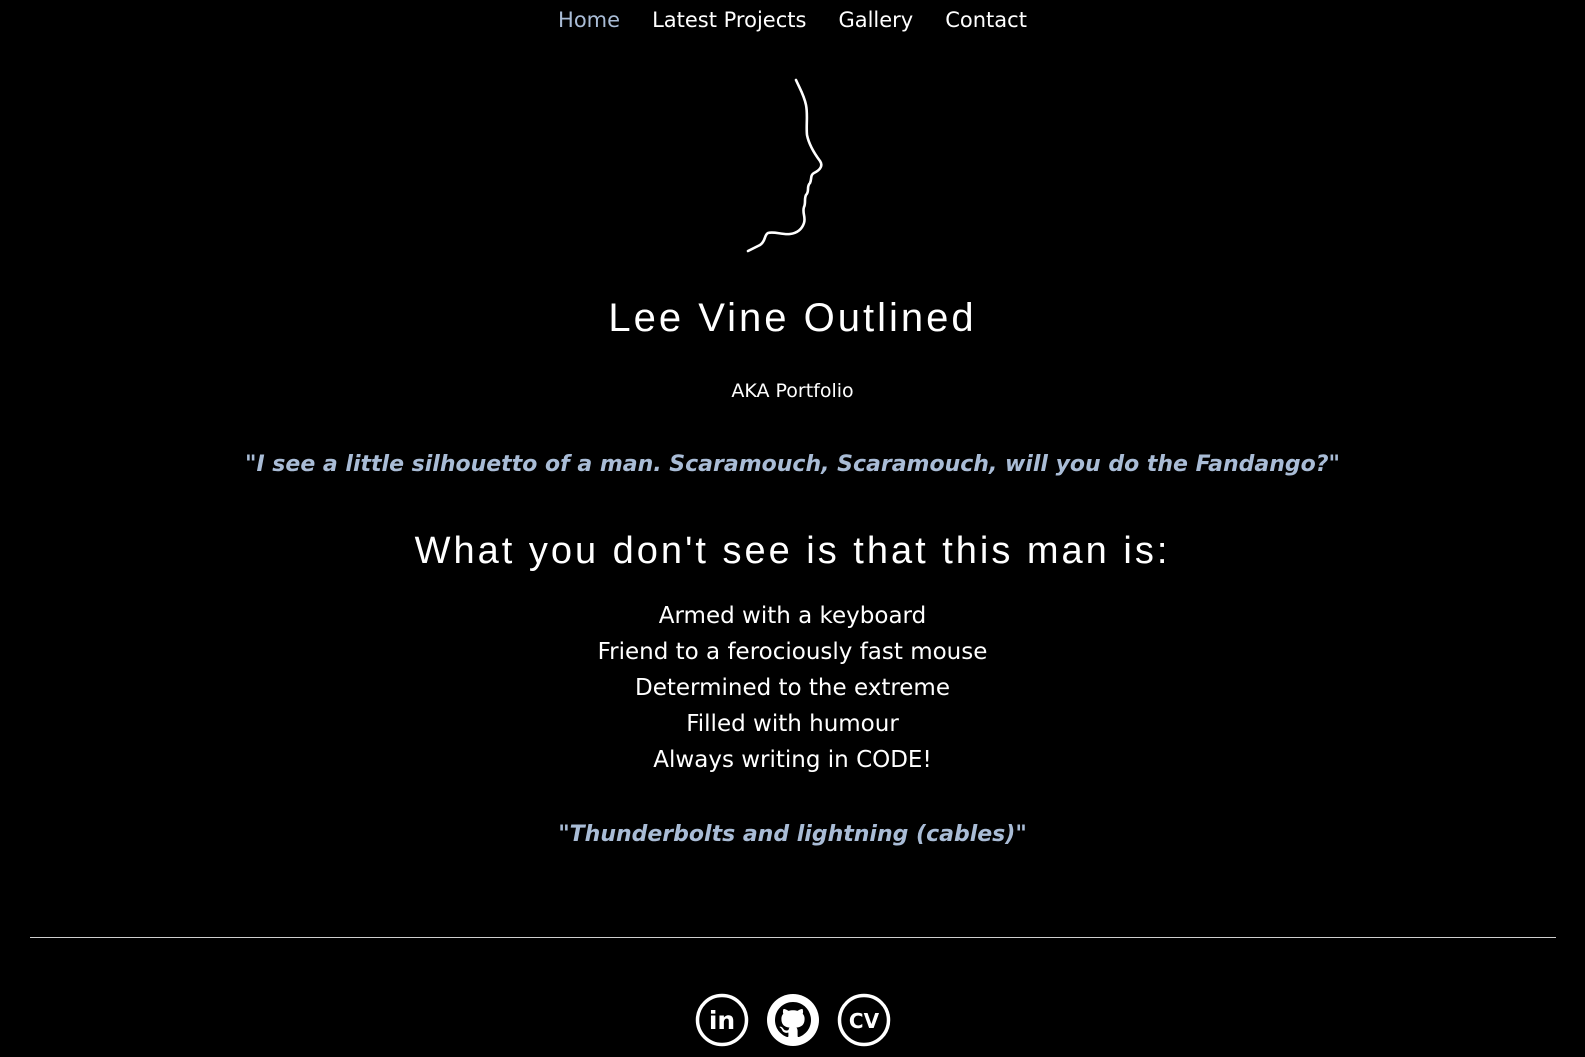 This screenshot has width=1585, height=1057. I want to click on github-link, so click(793, 1020).